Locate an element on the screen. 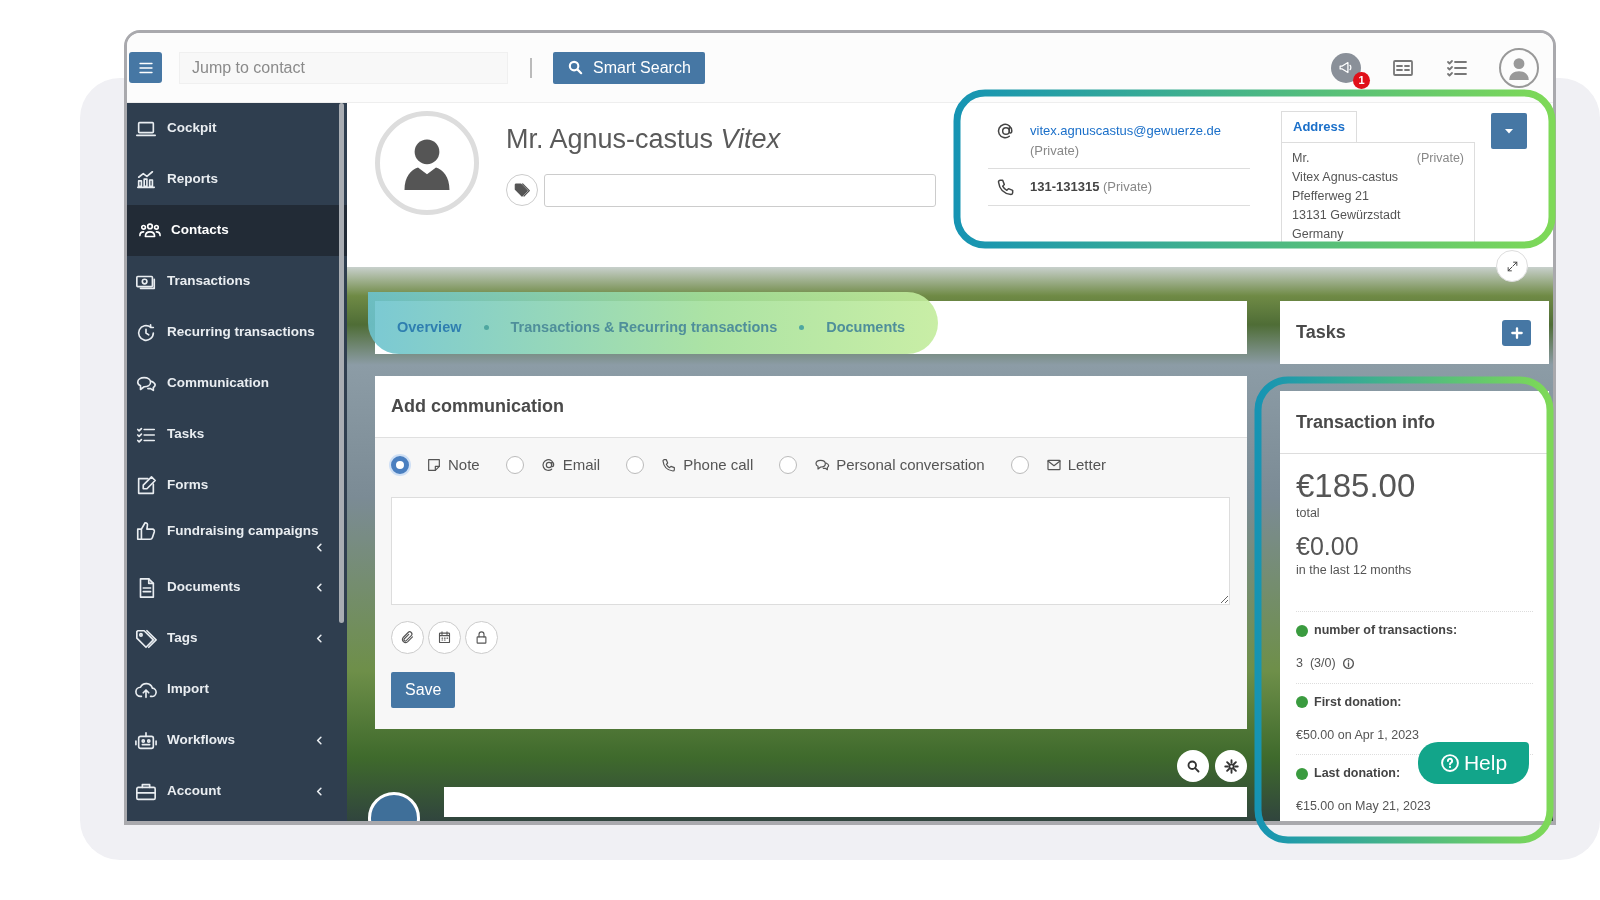 Image resolution: width=1600 pixels, height=900 pixels. save-button: Save is located at coordinates (423, 689).